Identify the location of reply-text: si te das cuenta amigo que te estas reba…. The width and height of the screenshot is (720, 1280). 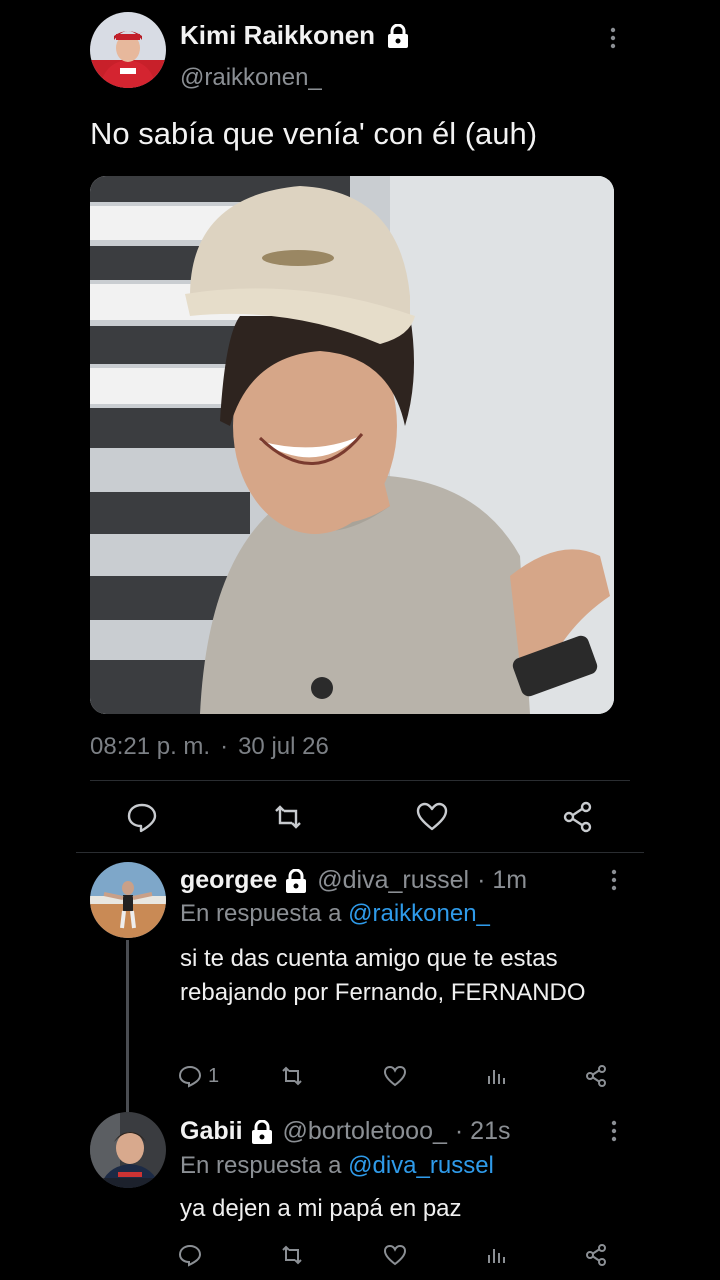
(383, 975).